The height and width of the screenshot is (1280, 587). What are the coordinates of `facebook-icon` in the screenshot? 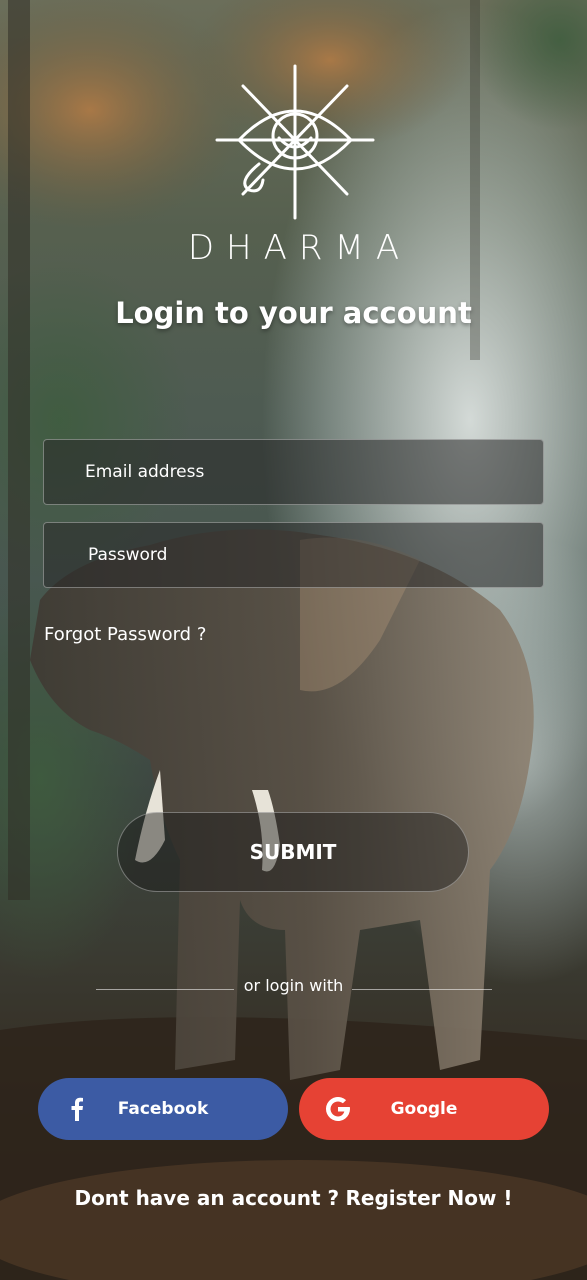 It's located at (77, 1109).